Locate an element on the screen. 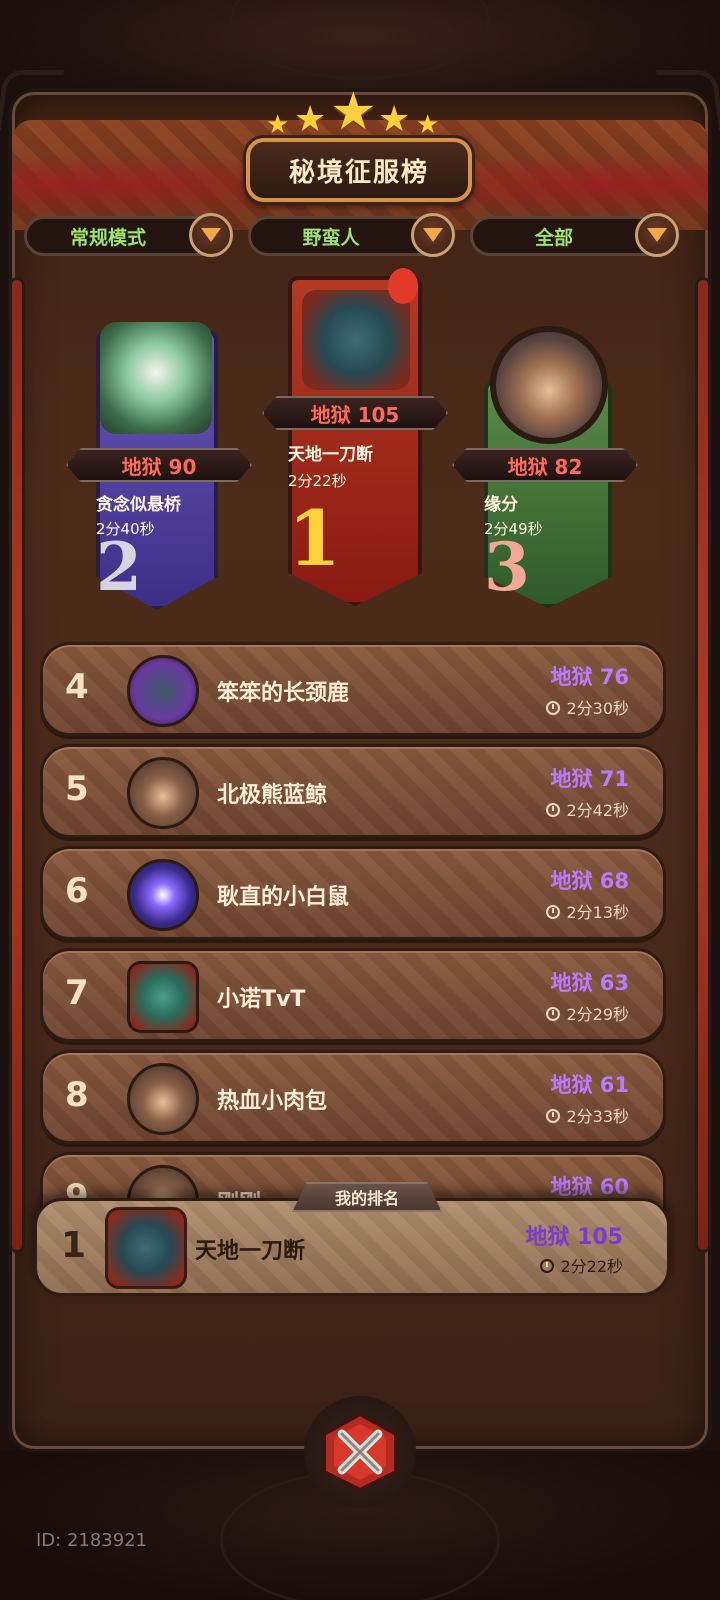 The height and width of the screenshot is (1600, 720). mode-dropdown: 常规模式 is located at coordinates (128, 235).